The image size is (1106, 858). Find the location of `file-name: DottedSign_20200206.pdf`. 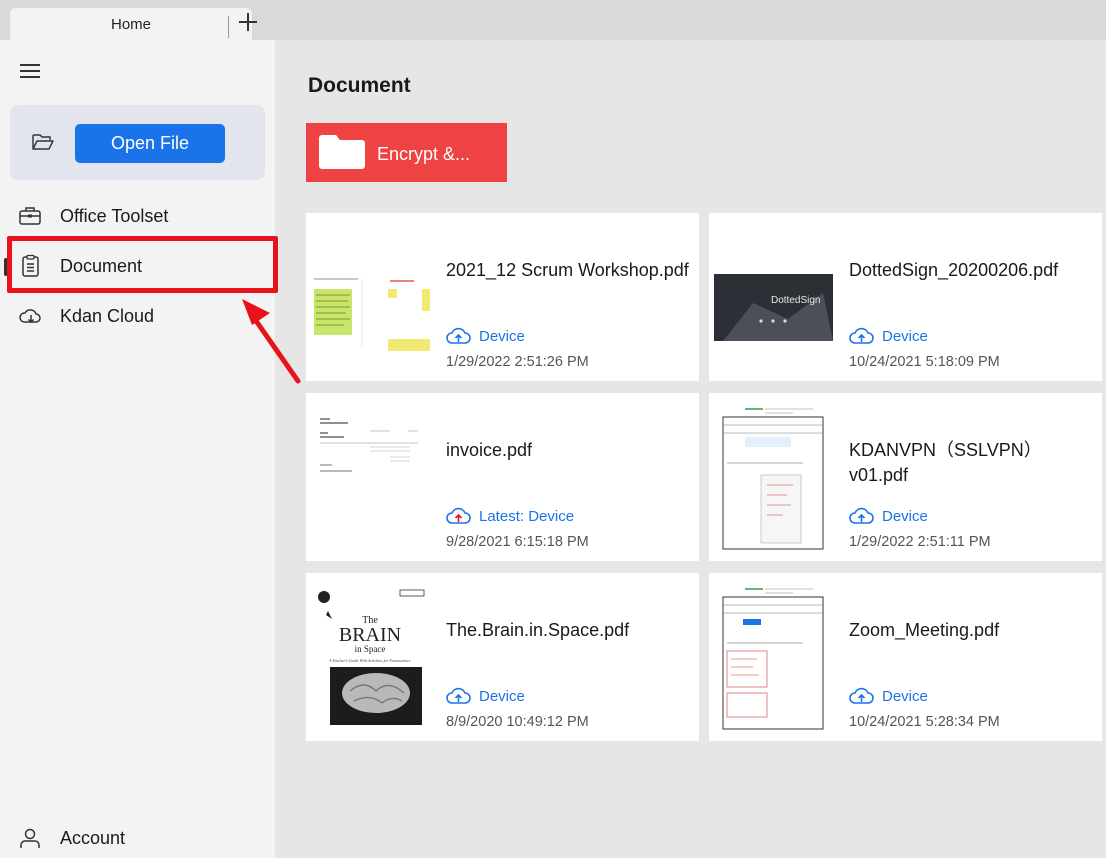

file-name: DottedSign_20200206.pdf is located at coordinates (954, 270).